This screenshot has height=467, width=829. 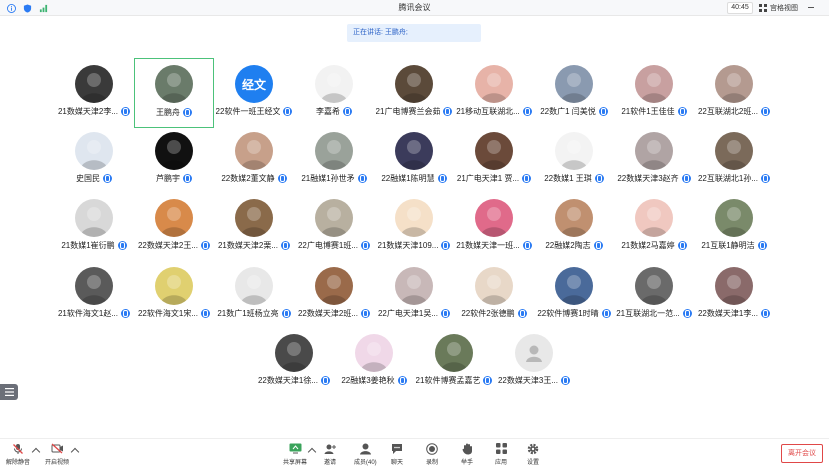 I want to click on participant-name: 李嘉希, so click(x=328, y=111).